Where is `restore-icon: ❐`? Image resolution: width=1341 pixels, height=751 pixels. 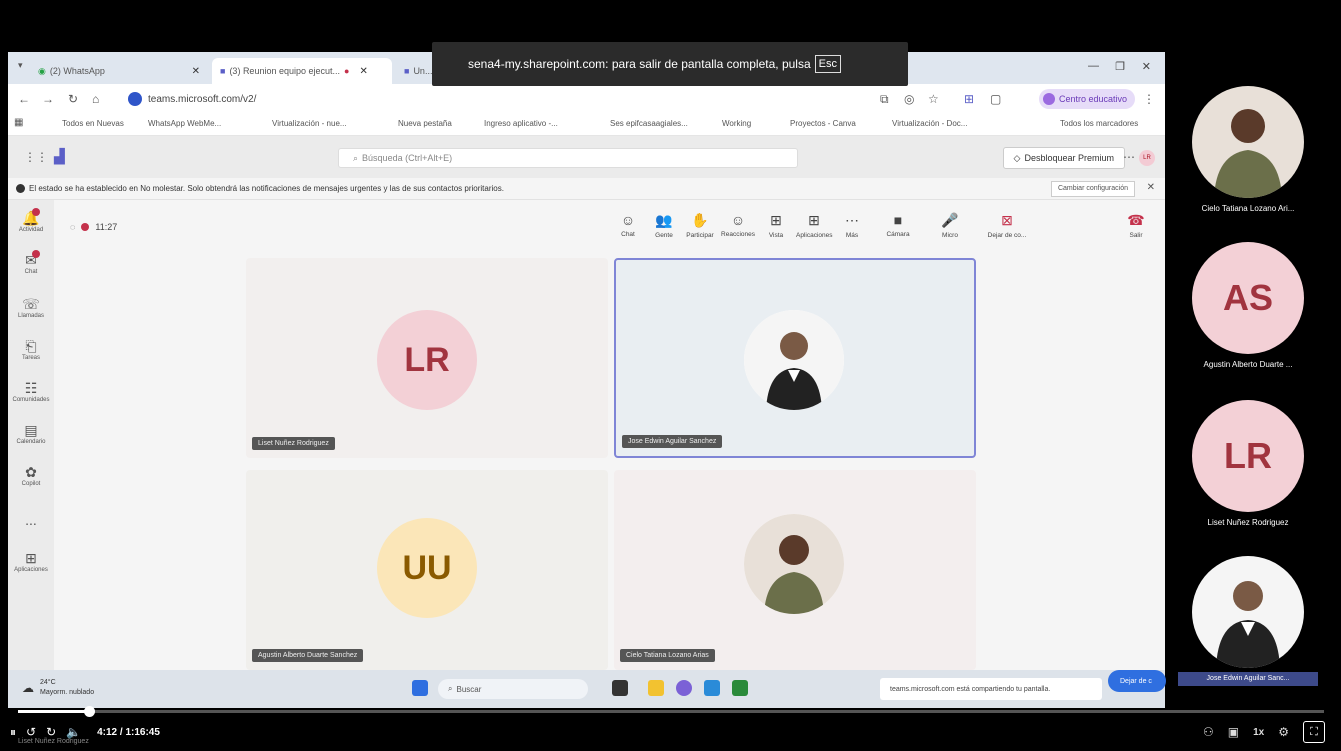 restore-icon: ❐ is located at coordinates (1120, 66).